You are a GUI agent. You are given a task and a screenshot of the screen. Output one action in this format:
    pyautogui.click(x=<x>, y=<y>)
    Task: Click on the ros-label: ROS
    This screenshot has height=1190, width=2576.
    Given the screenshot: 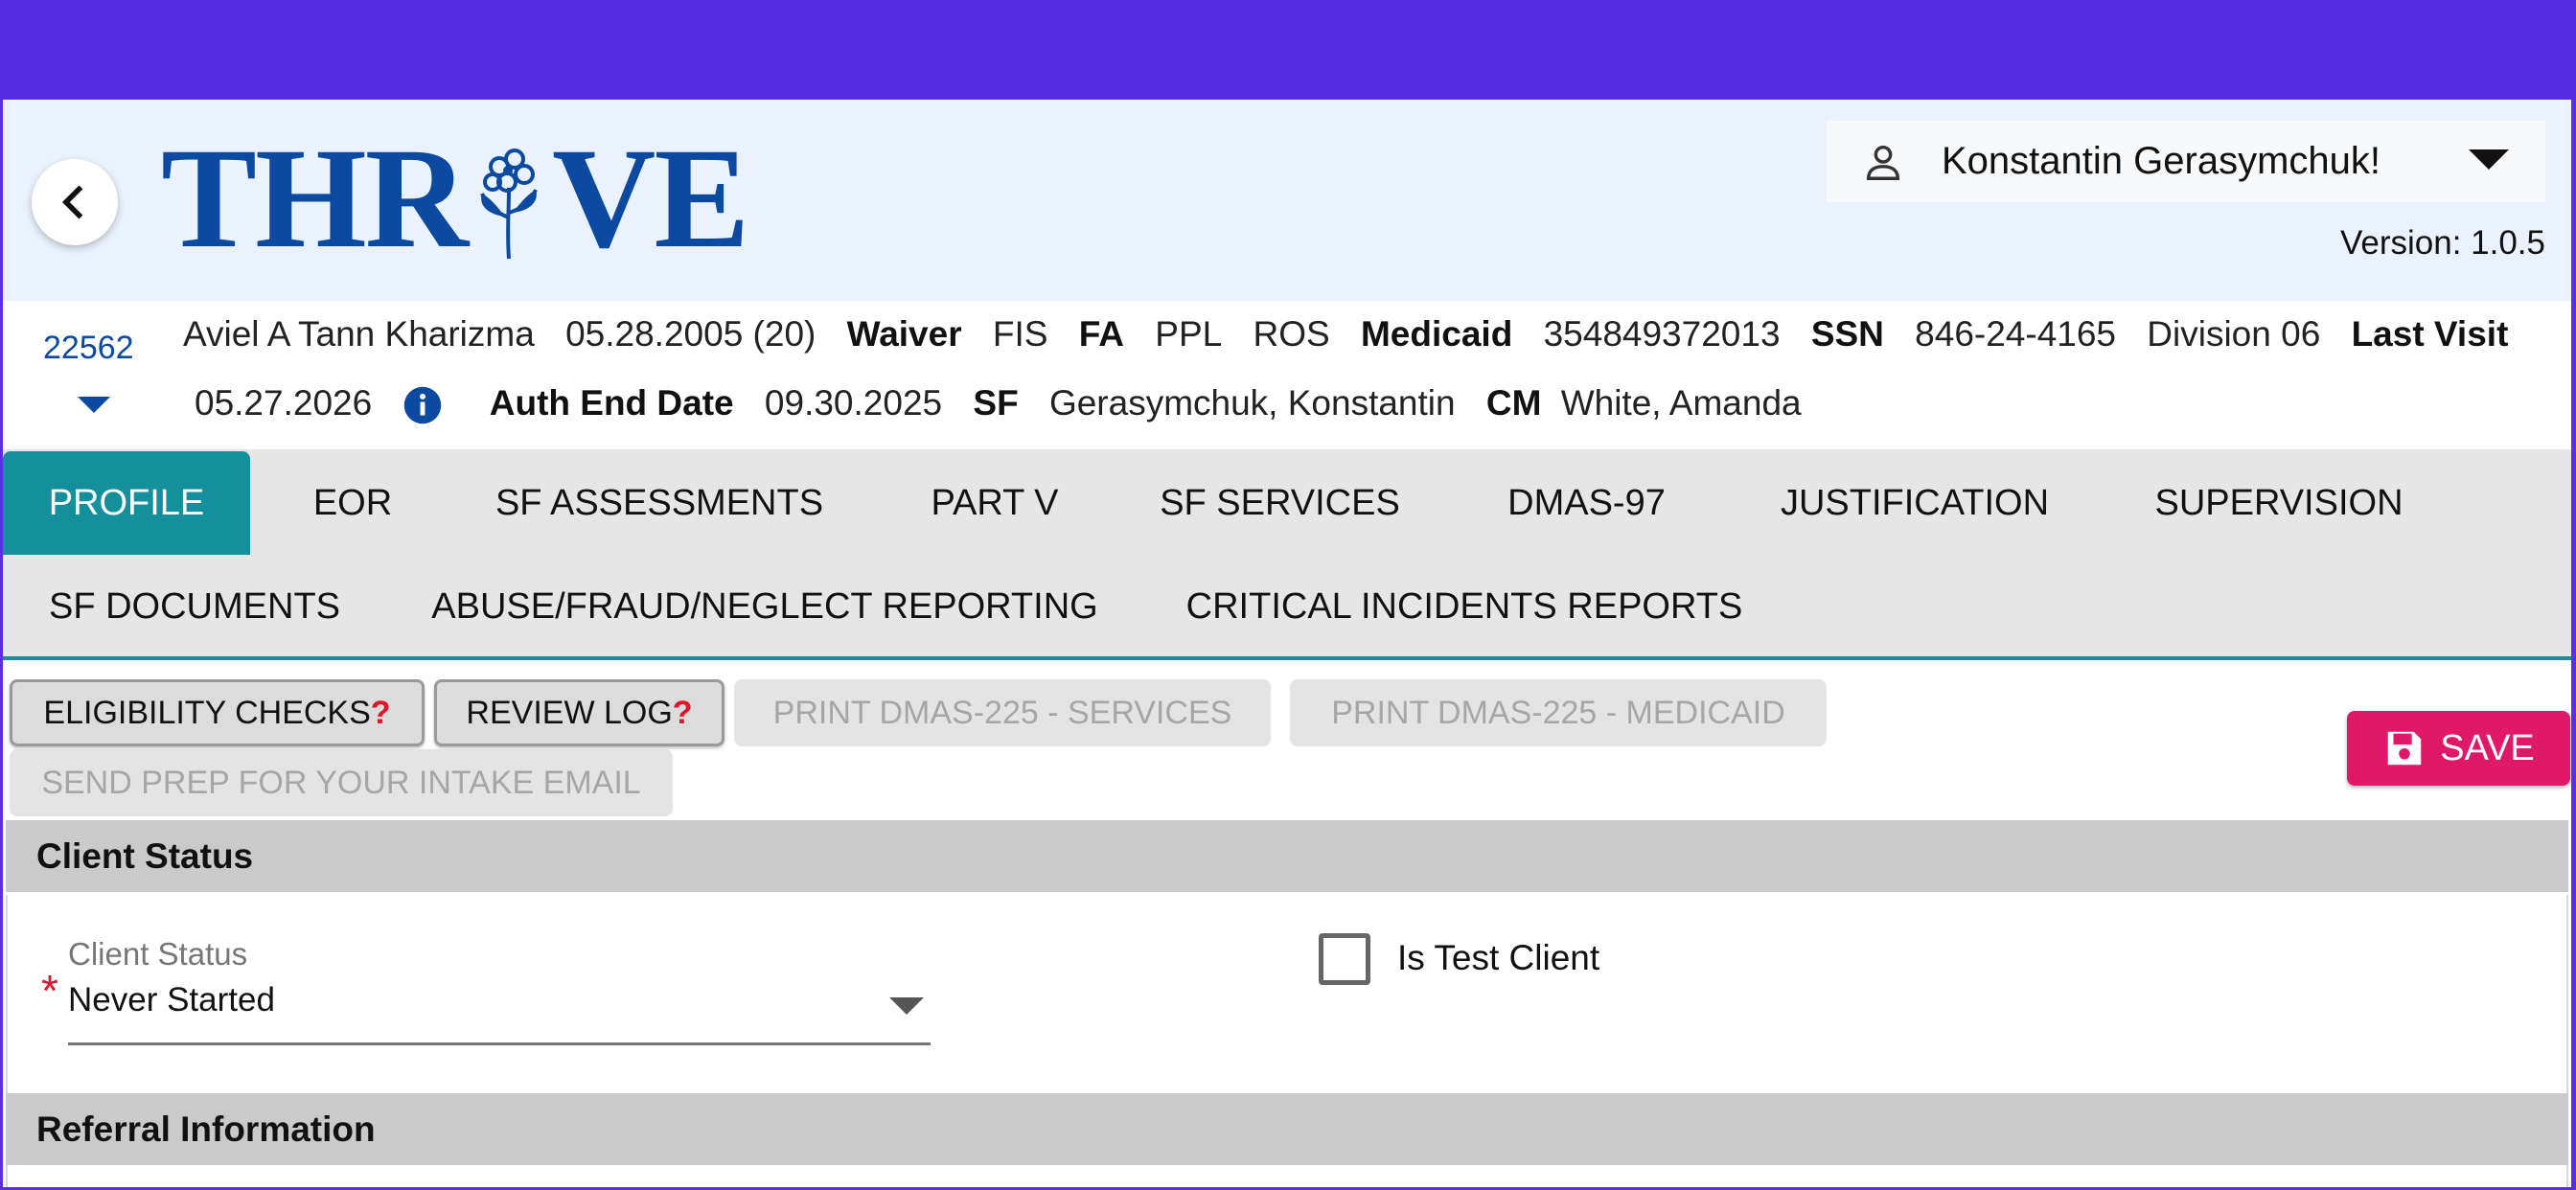 What is the action you would take?
    pyautogui.click(x=1291, y=334)
    